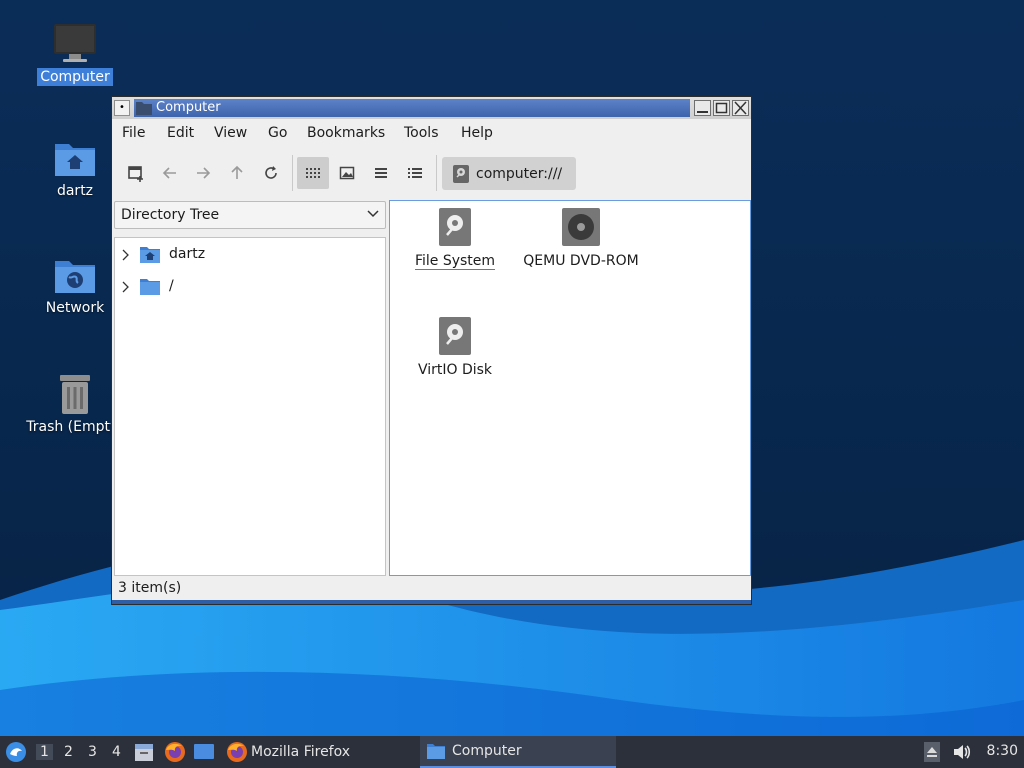  What do you see at coordinates (581, 261) in the screenshot?
I see `file-item-label: QEMU DVD-ROM` at bounding box center [581, 261].